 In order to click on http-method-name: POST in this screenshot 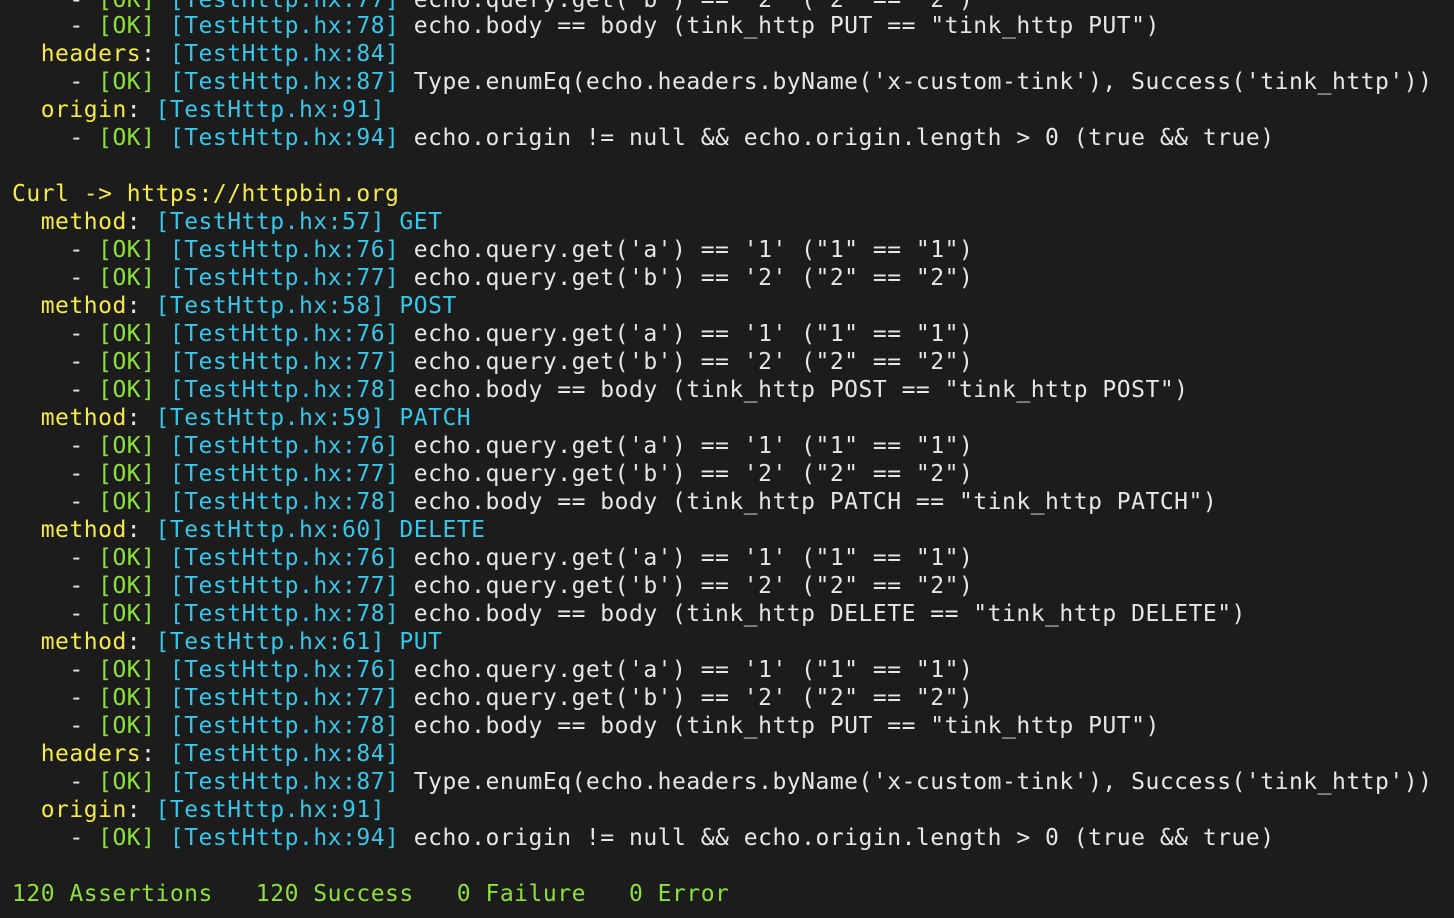, I will do `click(428, 306)`.